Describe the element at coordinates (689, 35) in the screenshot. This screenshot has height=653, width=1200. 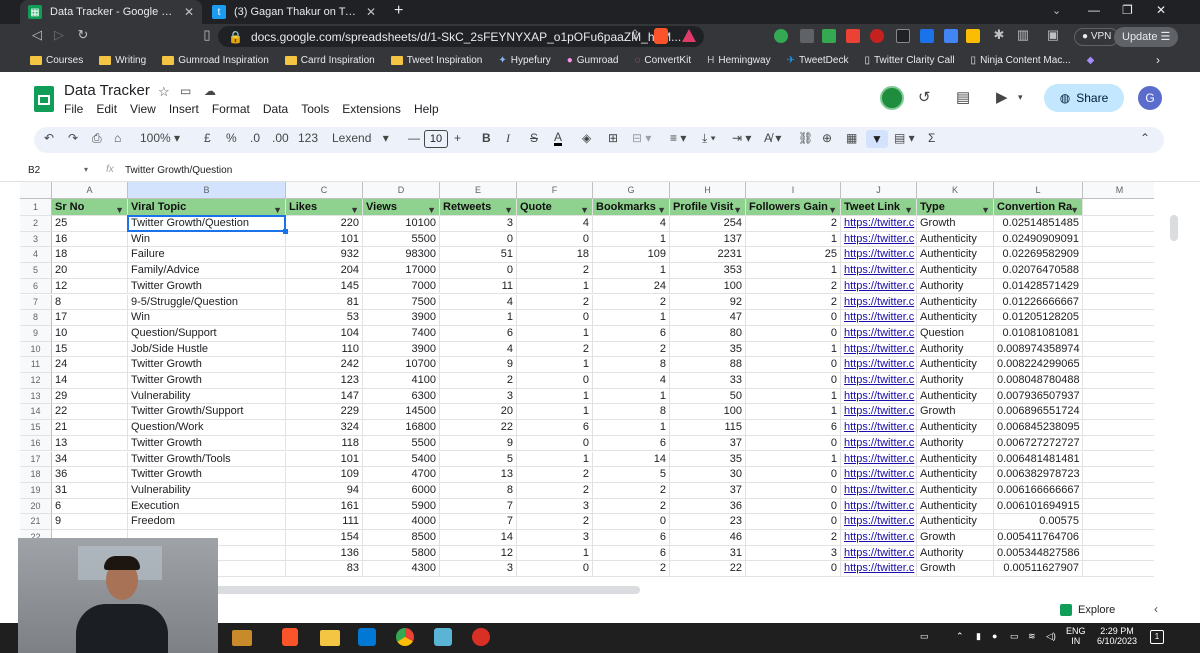
I see `brave-rewards-icon` at that location.